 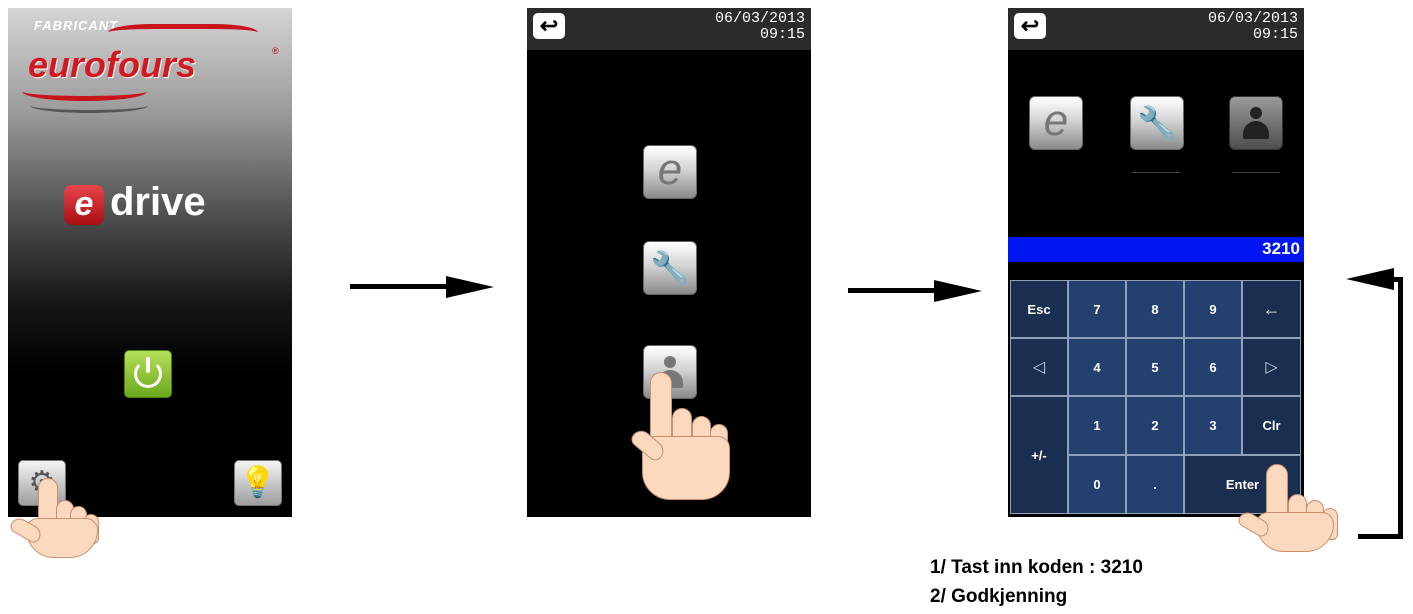 I want to click on registered-mark: ®, so click(x=275, y=51).